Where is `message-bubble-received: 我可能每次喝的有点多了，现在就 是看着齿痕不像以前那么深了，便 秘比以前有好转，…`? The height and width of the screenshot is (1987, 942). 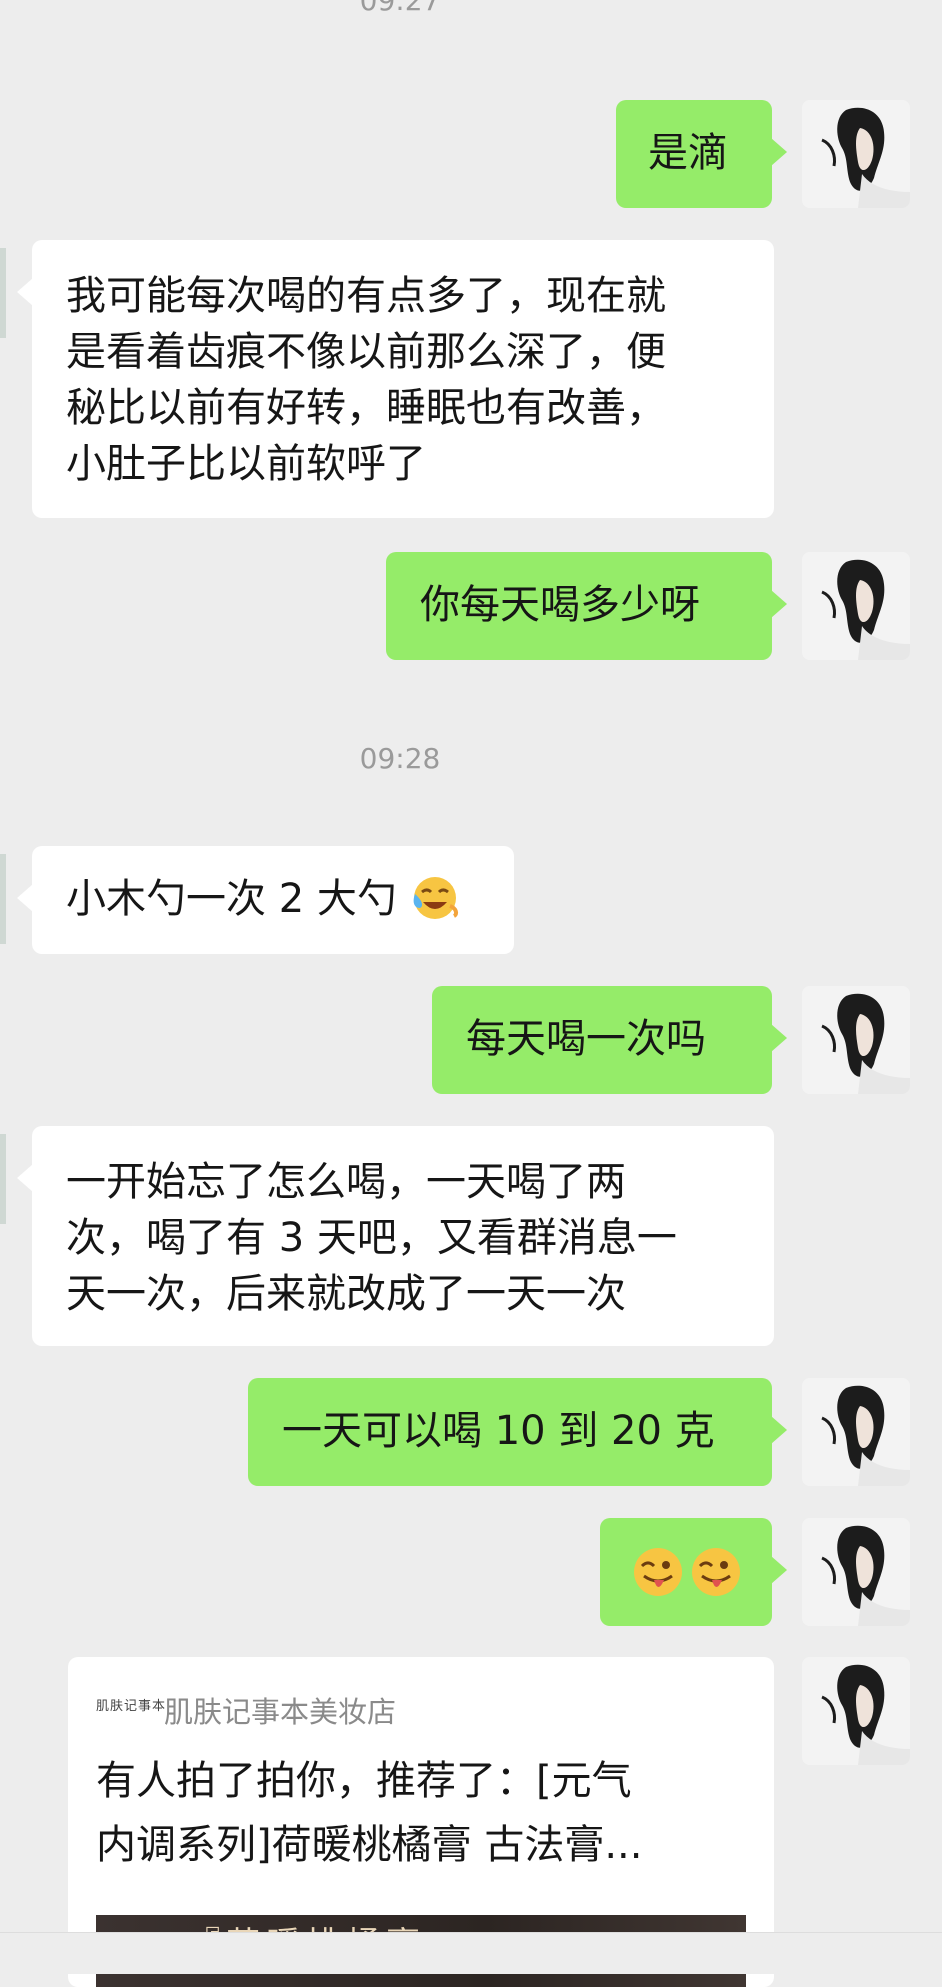
message-bubble-received: 我可能每次喝的有点多了，现在就 是看着齿痕不像以前那么深了，便 秘比以前有好转，… is located at coordinates (395, 379).